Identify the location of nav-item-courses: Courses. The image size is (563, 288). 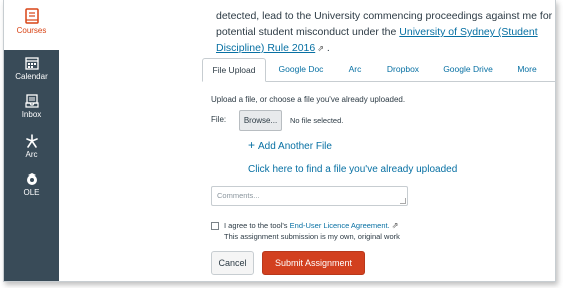
(31, 21).